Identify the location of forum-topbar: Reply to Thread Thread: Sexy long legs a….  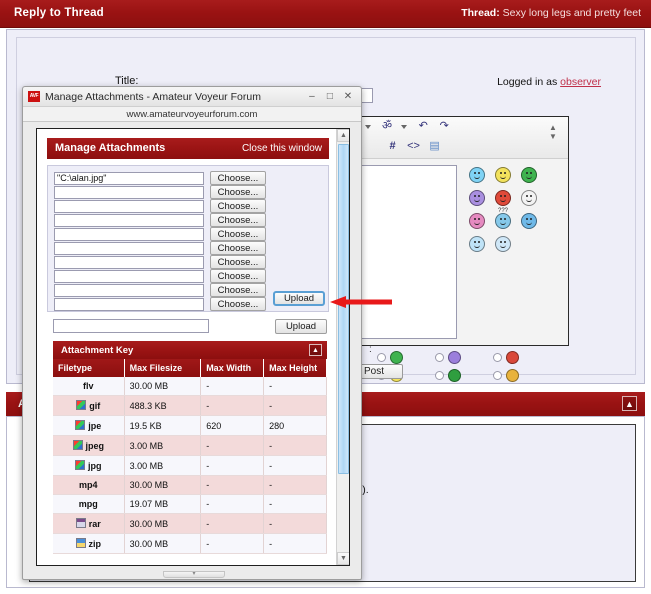
(325, 14).